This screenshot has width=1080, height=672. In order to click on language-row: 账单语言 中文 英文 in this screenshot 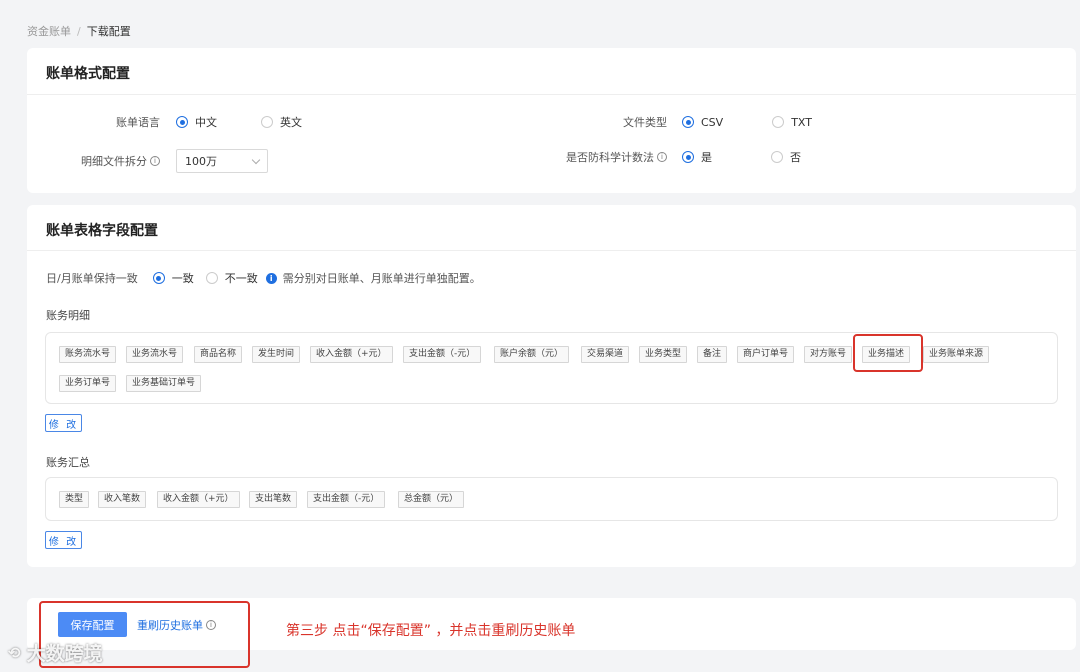, I will do `click(174, 122)`.